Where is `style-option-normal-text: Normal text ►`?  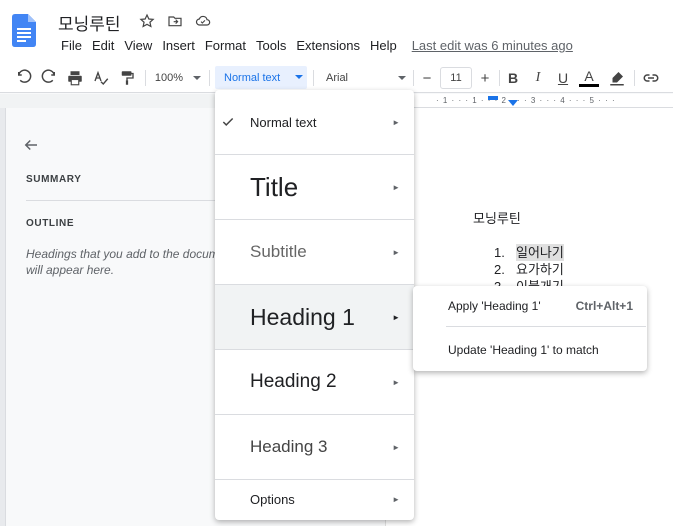
style-option-normal-text: Normal text ► is located at coordinates (314, 122).